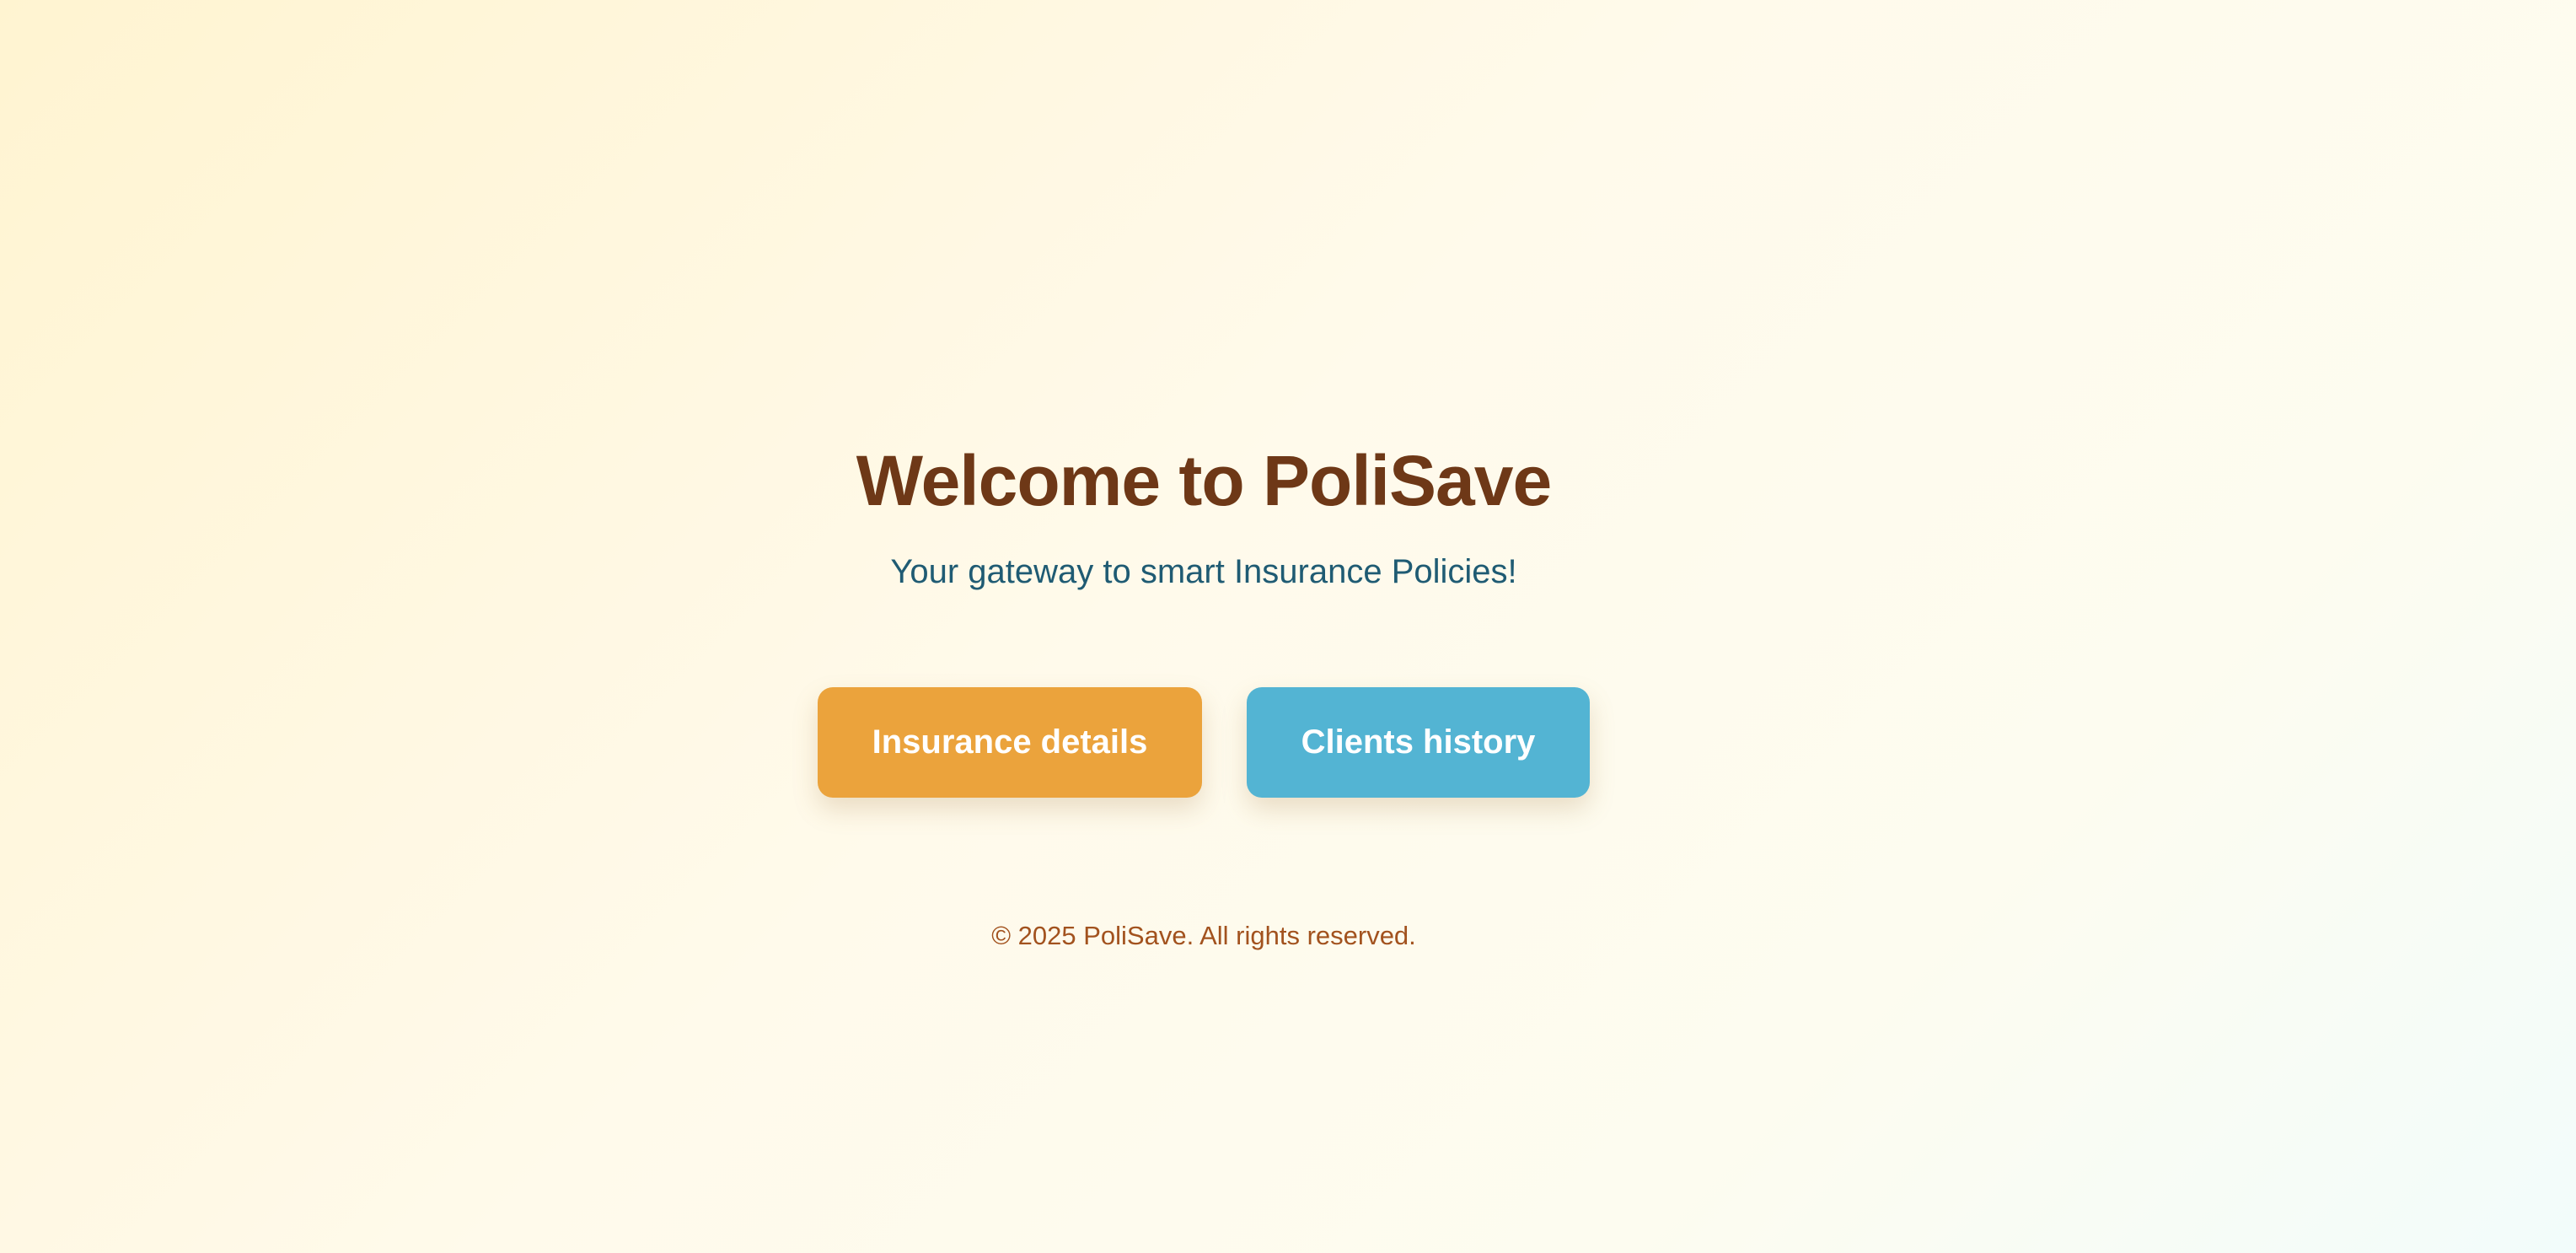 The image size is (2576, 1253). Describe the element at coordinates (1204, 480) in the screenshot. I see `page-title: Welcome to PoliSave` at that location.